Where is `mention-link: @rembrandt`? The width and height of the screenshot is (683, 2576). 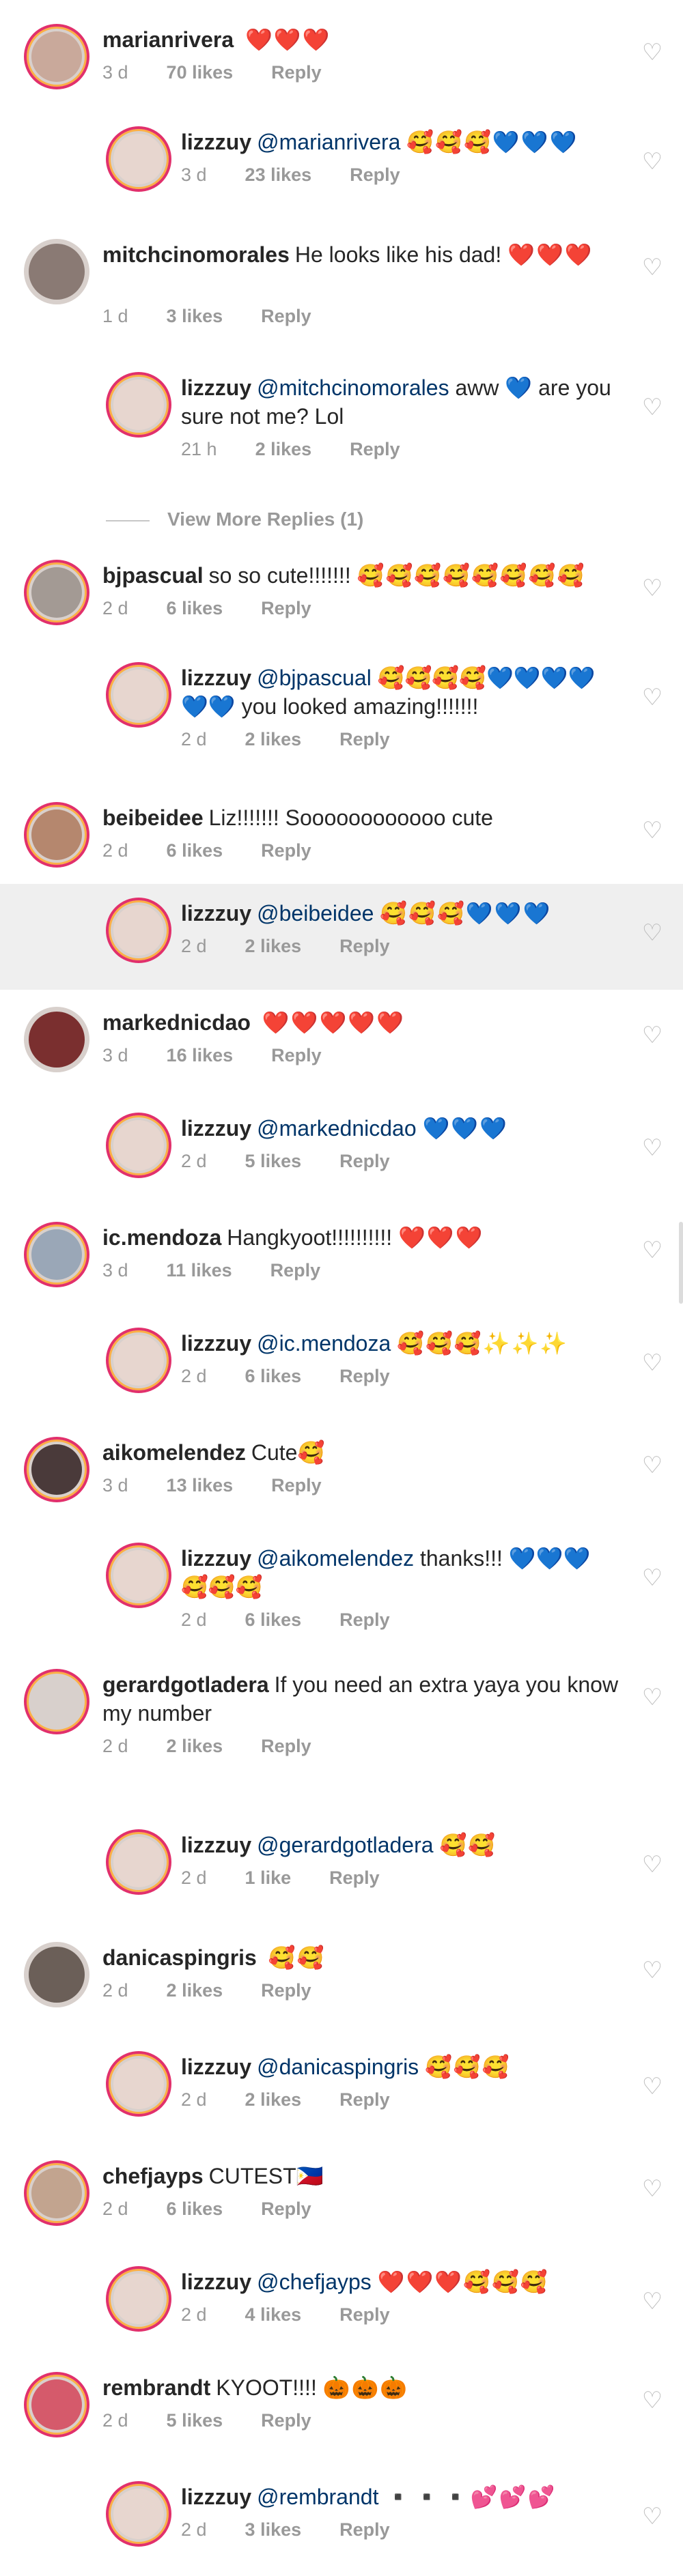
mention-link: @rembrandt is located at coordinates (318, 2497).